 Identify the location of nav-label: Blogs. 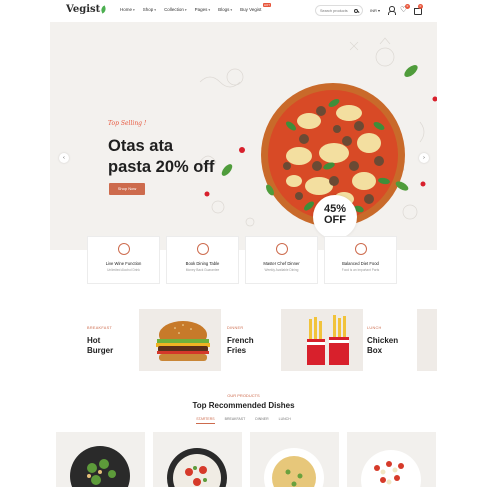
(224, 9).